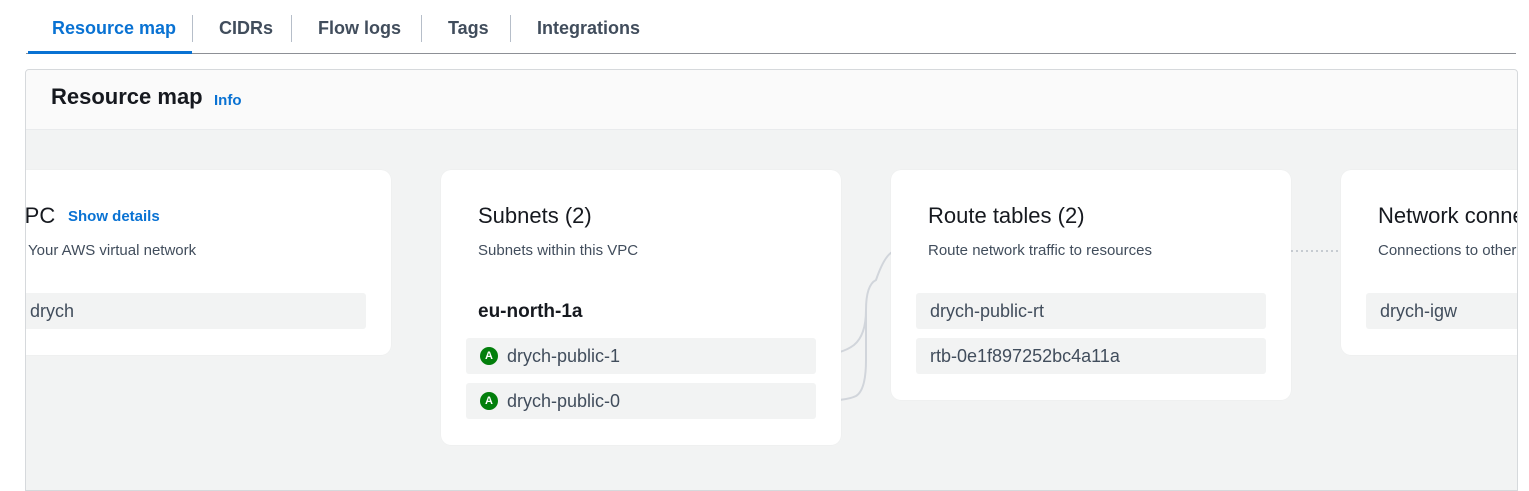  Describe the element at coordinates (1091, 311) in the screenshot. I see `route-table-item: drych-public-rt` at that location.